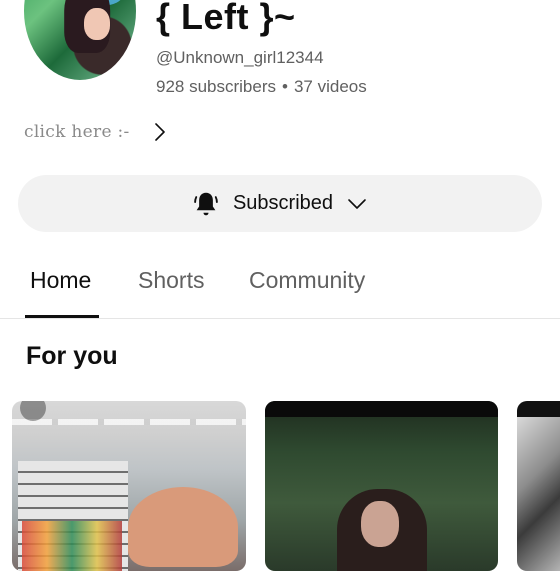  Describe the element at coordinates (160, 132) in the screenshot. I see `chevron-right-icon` at that location.